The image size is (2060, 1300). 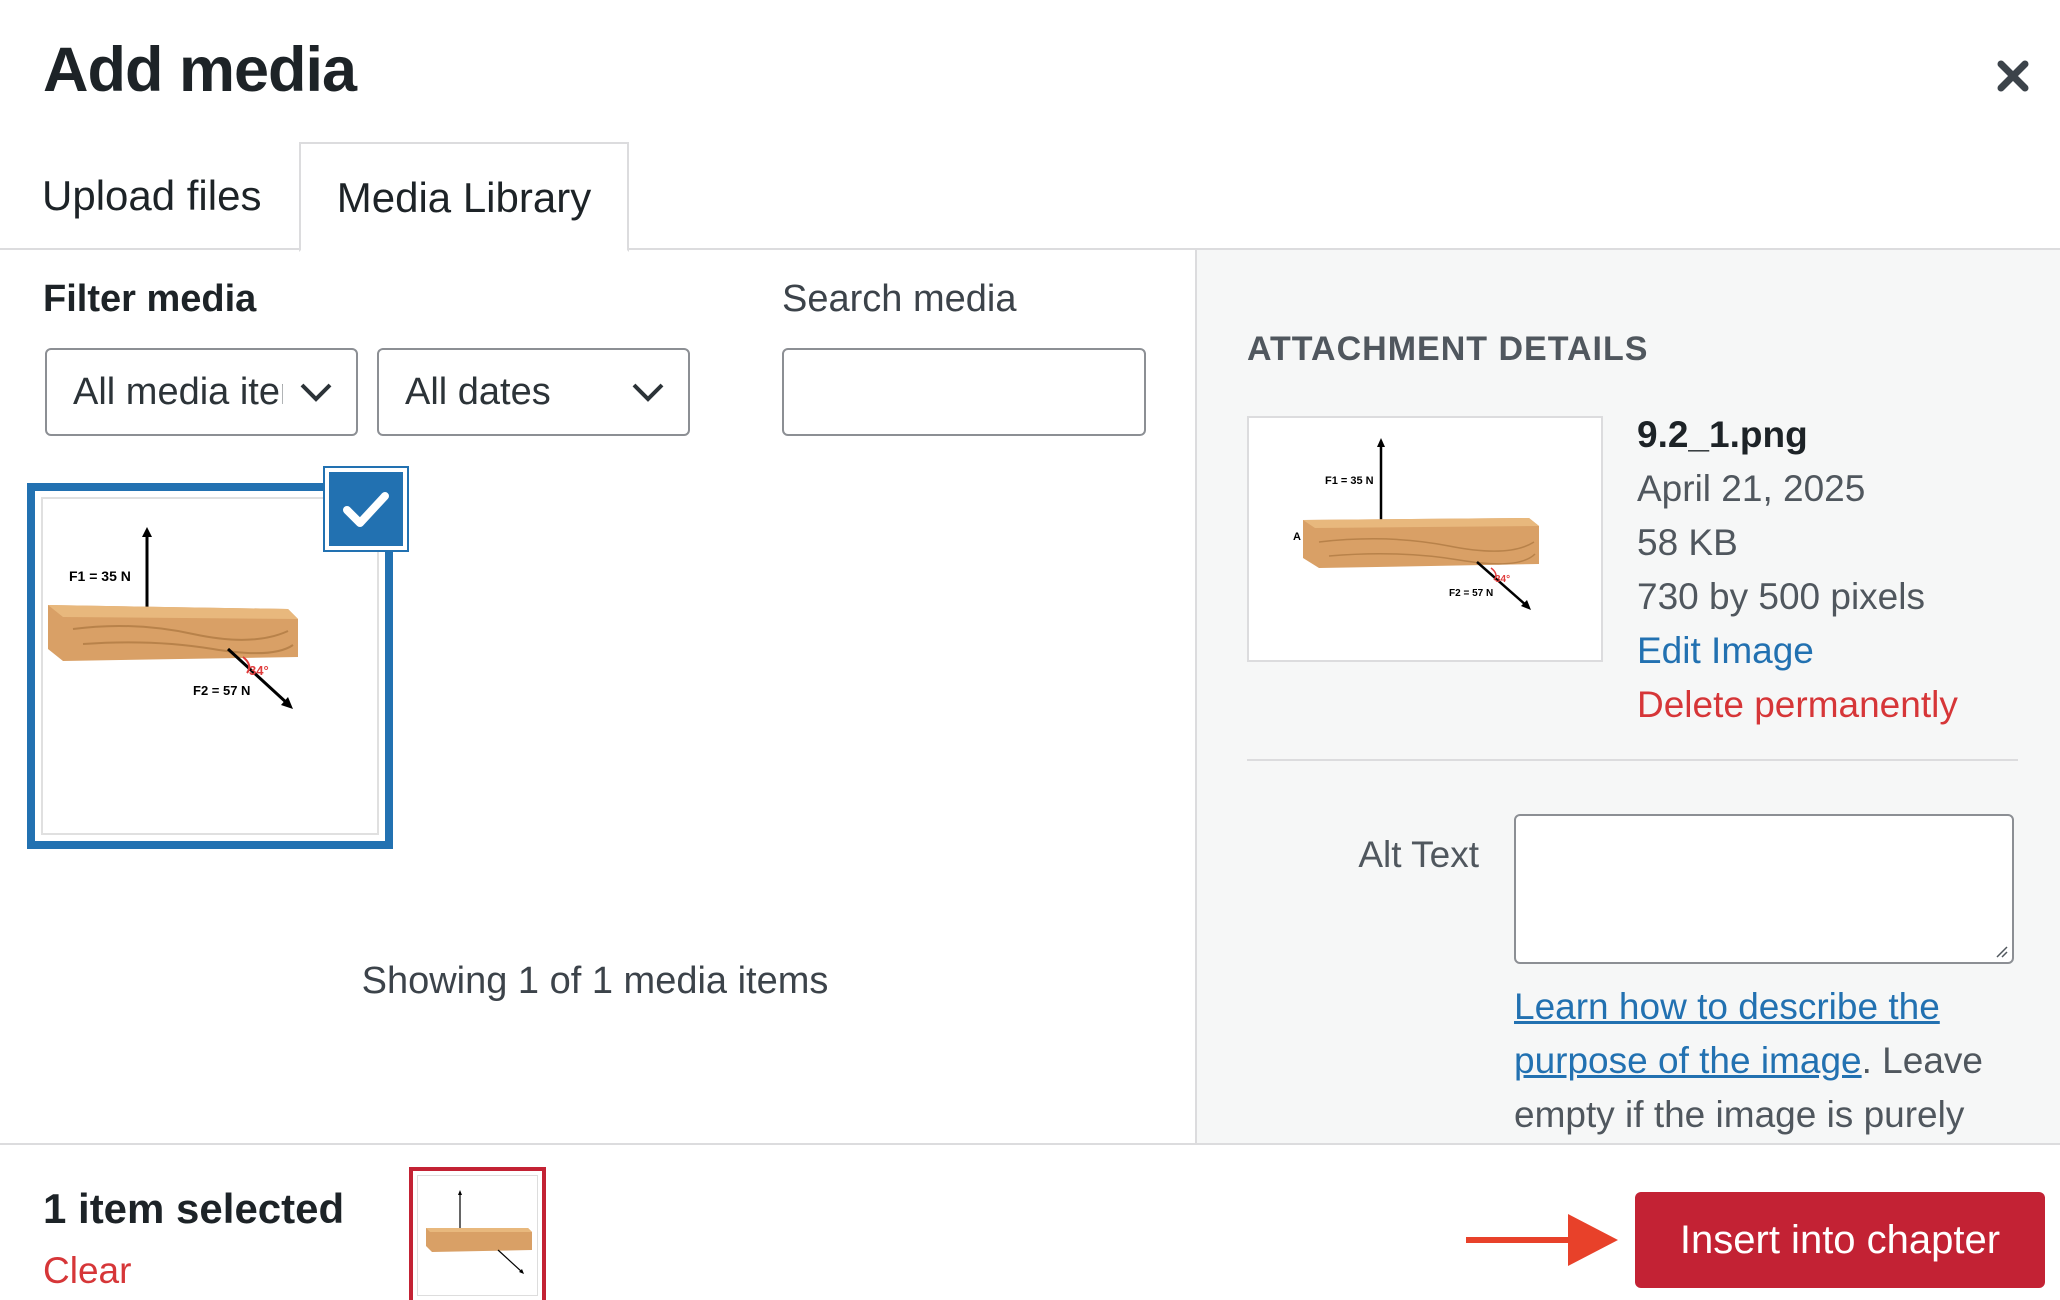 What do you see at coordinates (194, 1208) in the screenshot?
I see `selection-count: 1 item selected` at bounding box center [194, 1208].